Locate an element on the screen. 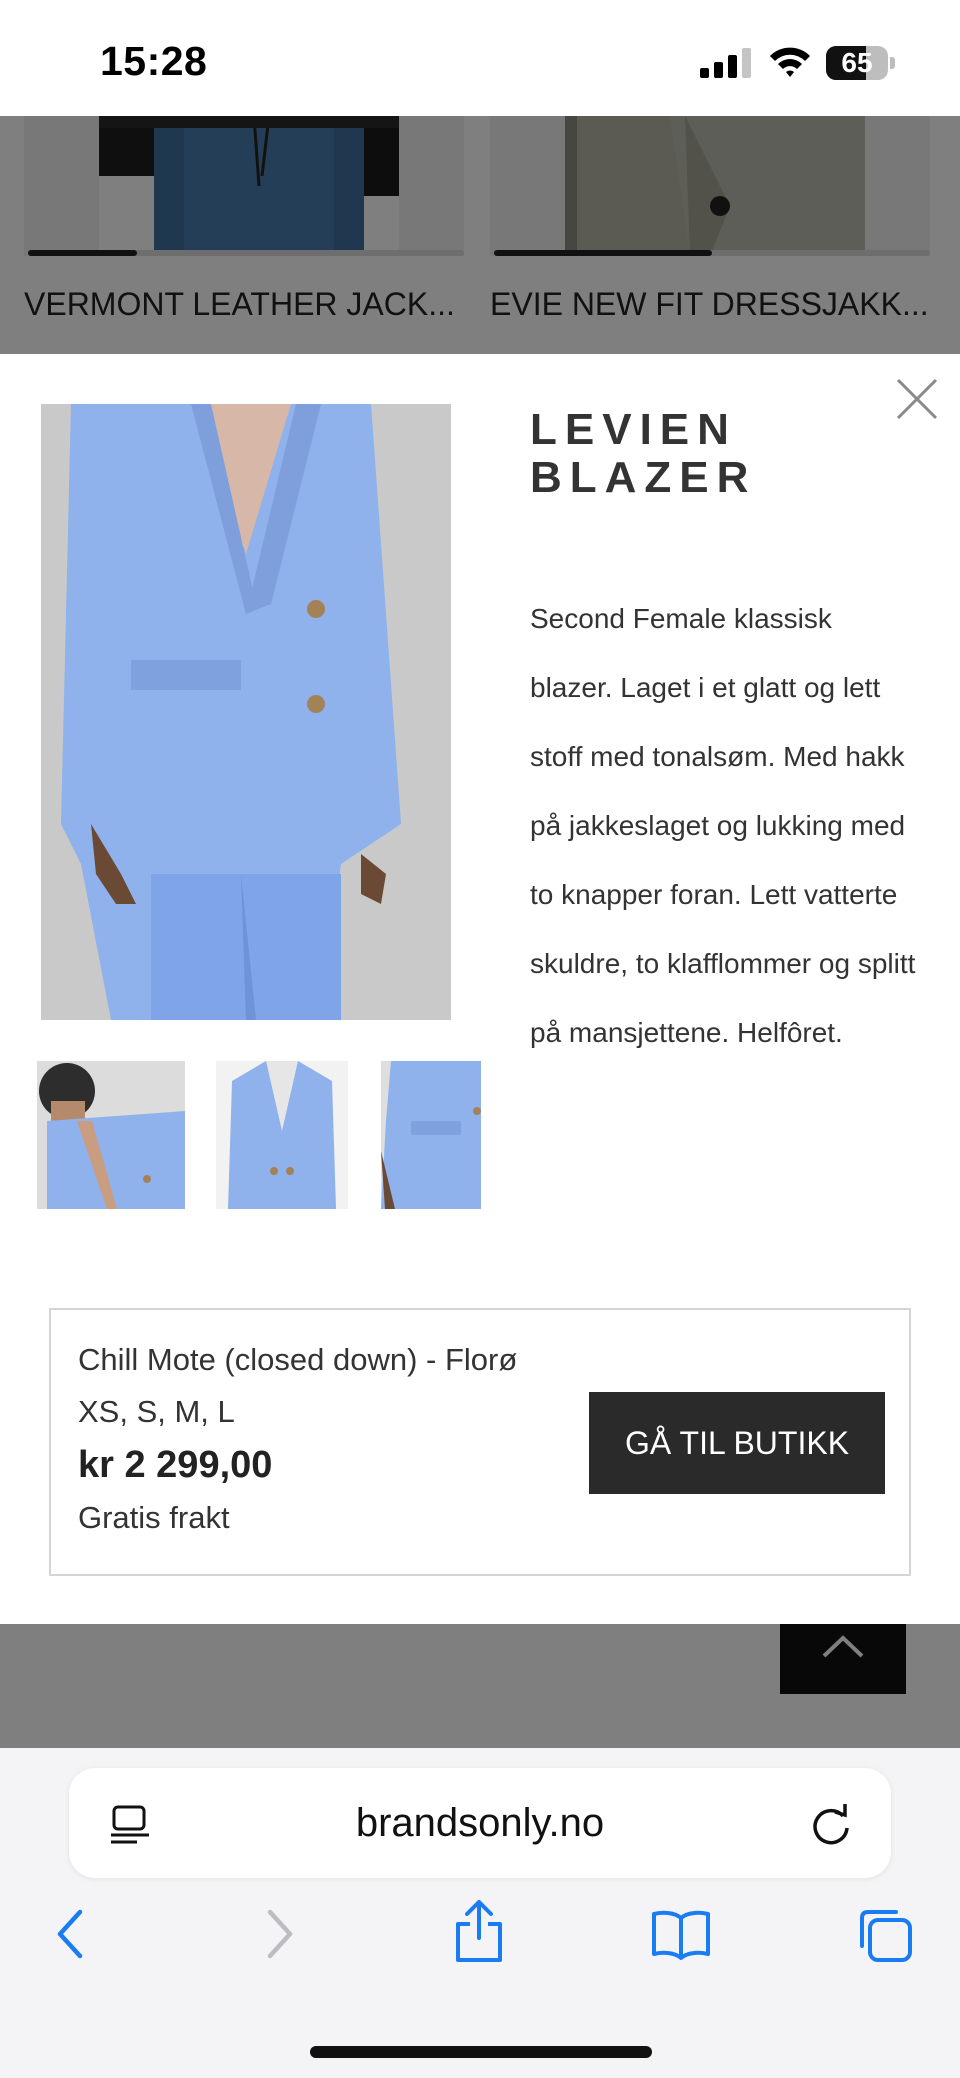 The width and height of the screenshot is (960, 2078). product-main-image is located at coordinates (246, 712).